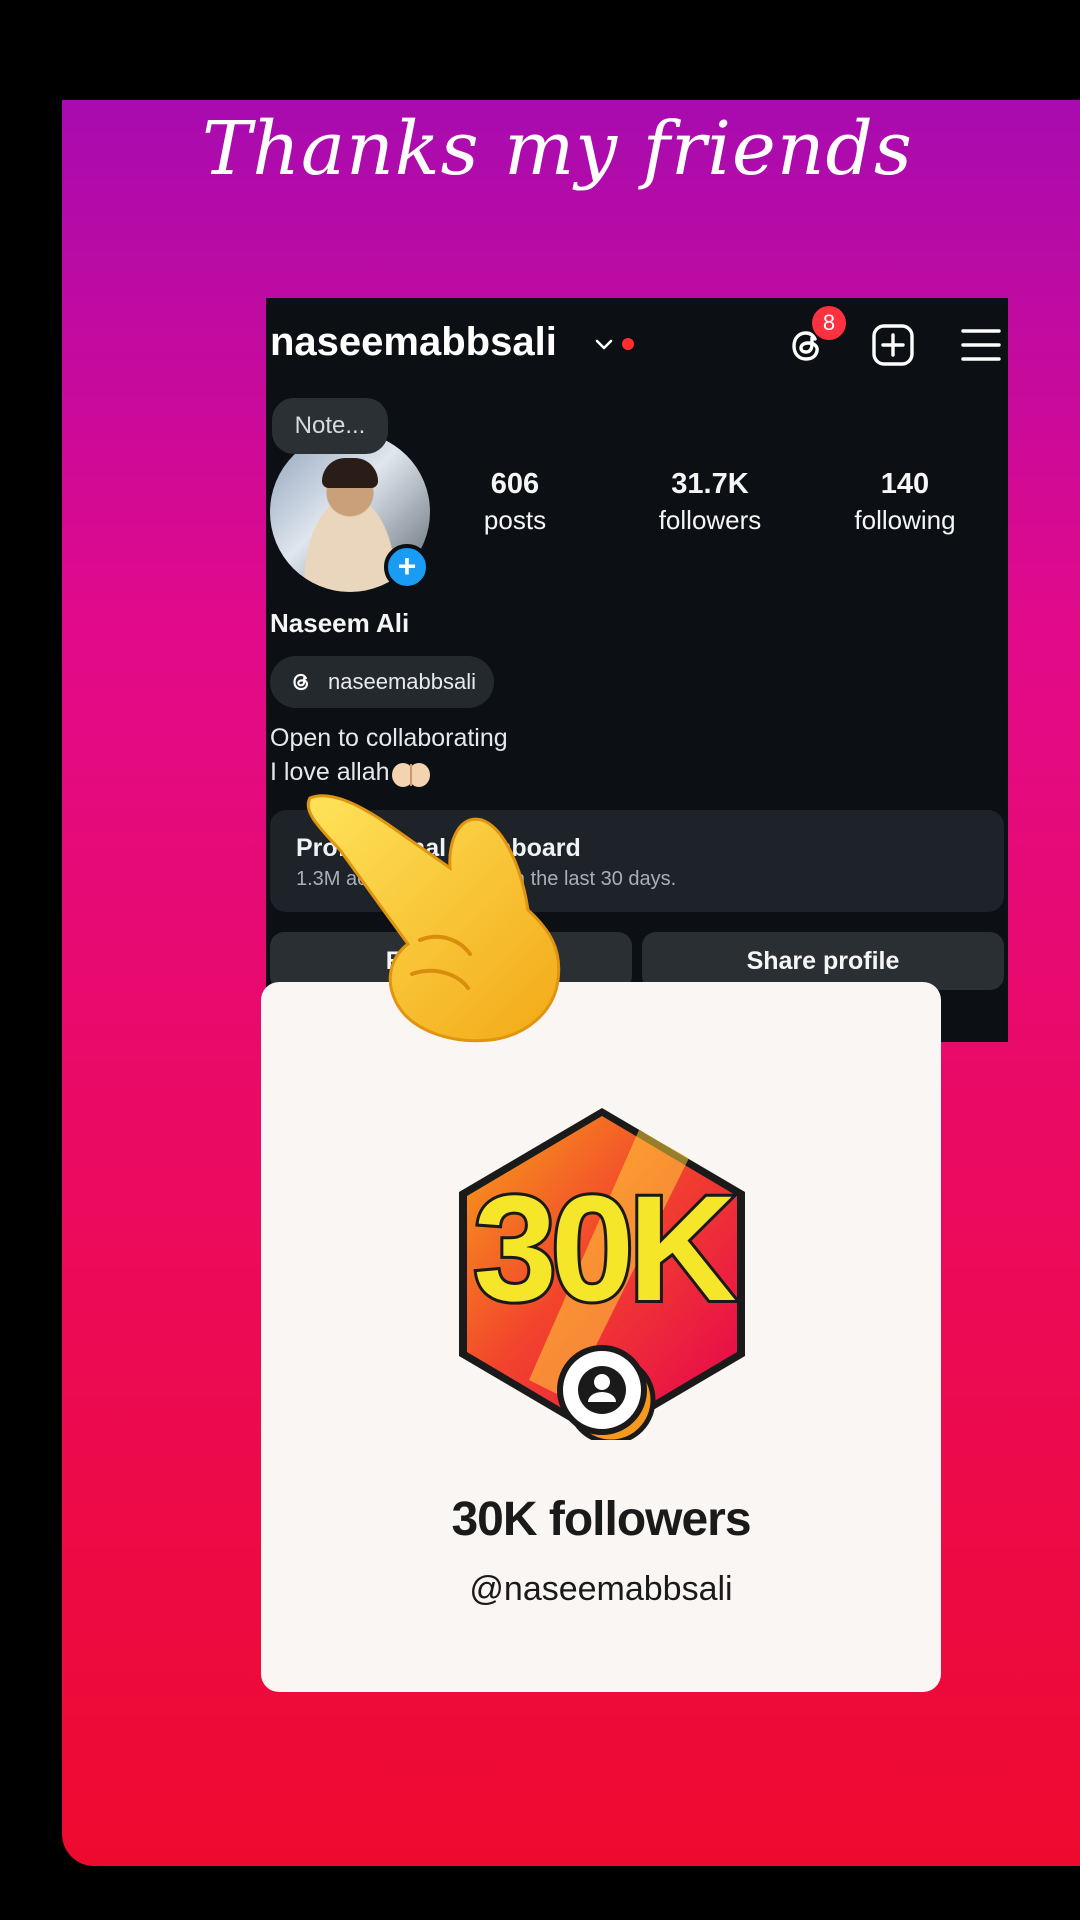 The image size is (1080, 1920). I want to click on notification-badge: 8, so click(829, 323).